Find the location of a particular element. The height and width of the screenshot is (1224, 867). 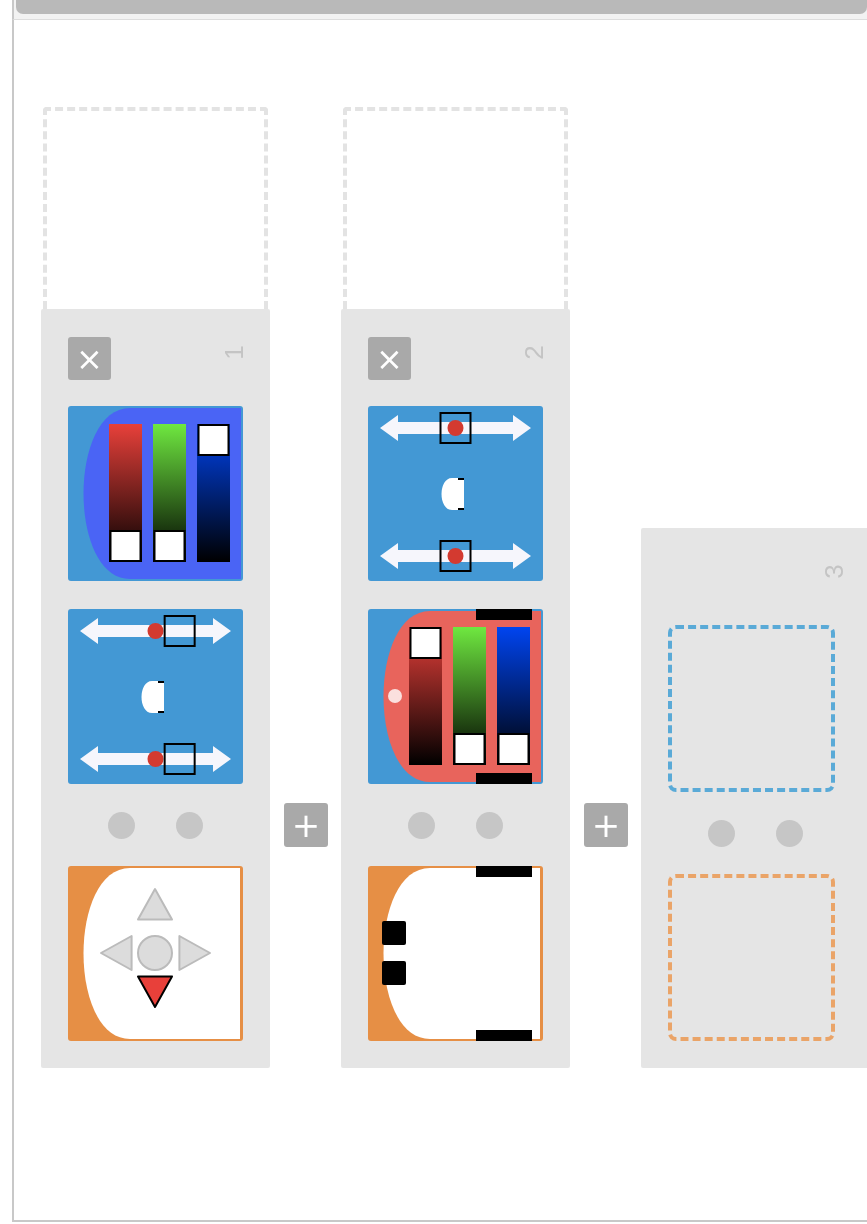

arrow-button-icon is located at coordinates (155, 991).